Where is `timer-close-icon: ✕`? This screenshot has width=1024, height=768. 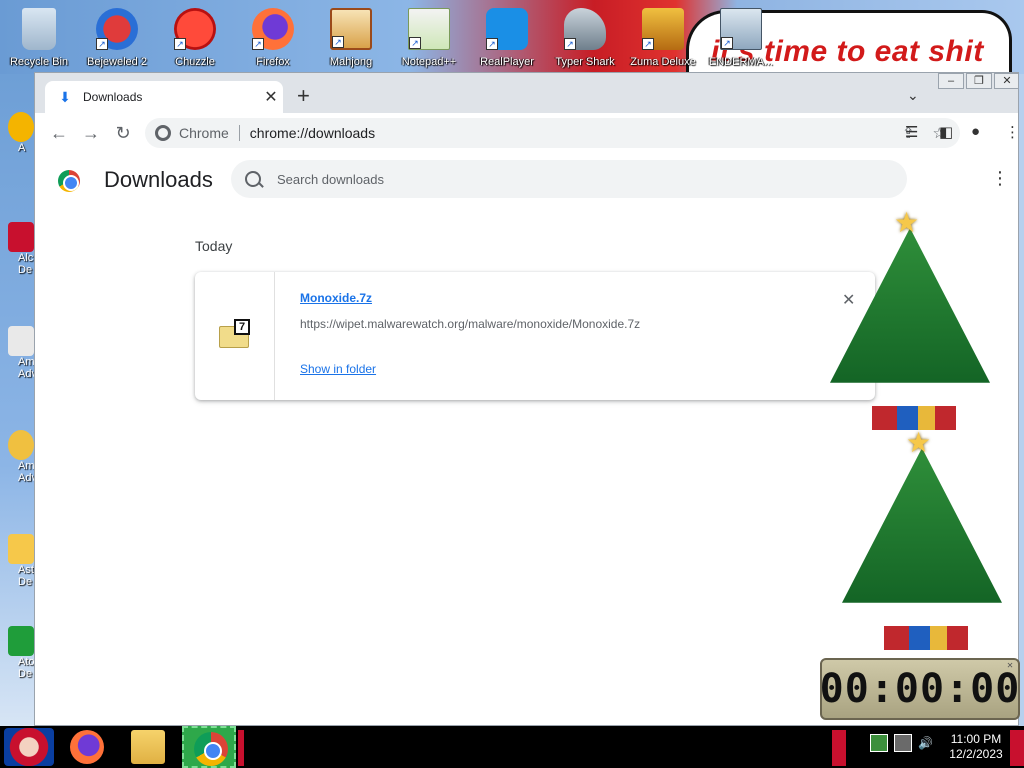 timer-close-icon: ✕ is located at coordinates (1010, 665).